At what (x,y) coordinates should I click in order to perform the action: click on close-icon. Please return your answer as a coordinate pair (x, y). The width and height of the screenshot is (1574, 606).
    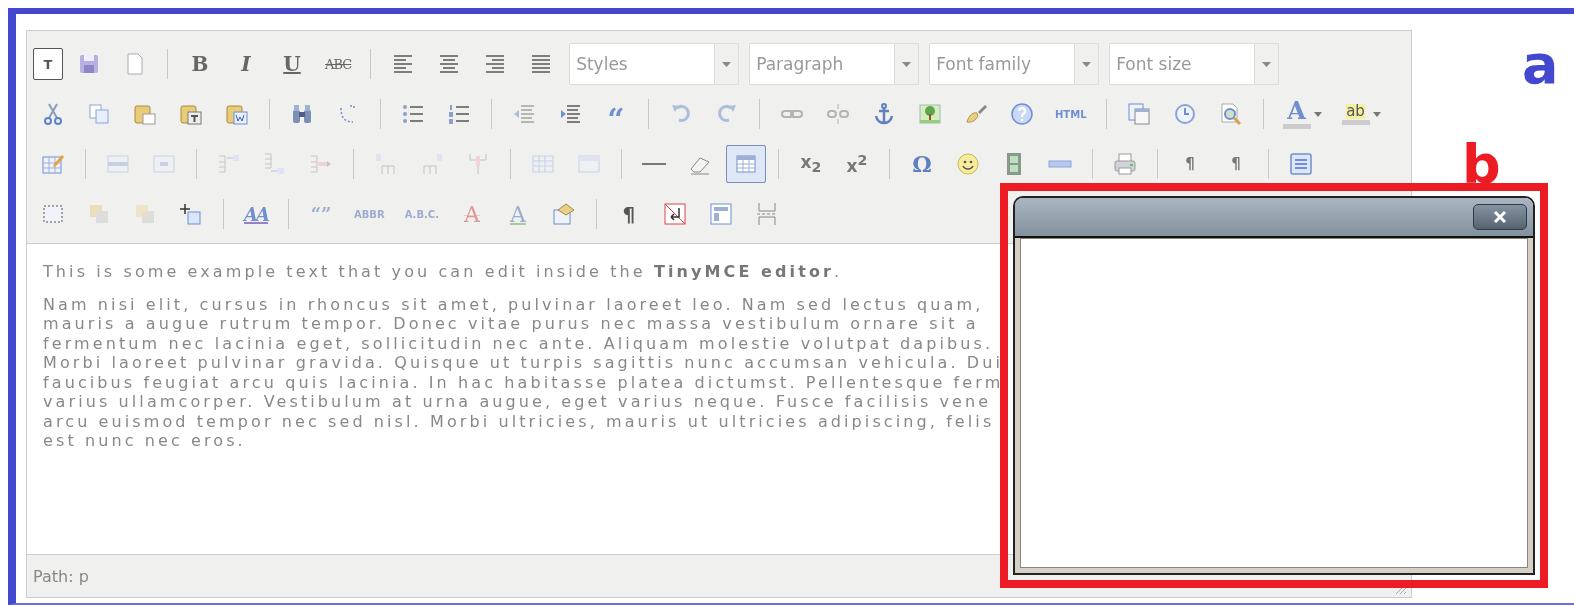
    Looking at the image, I should click on (1500, 217).